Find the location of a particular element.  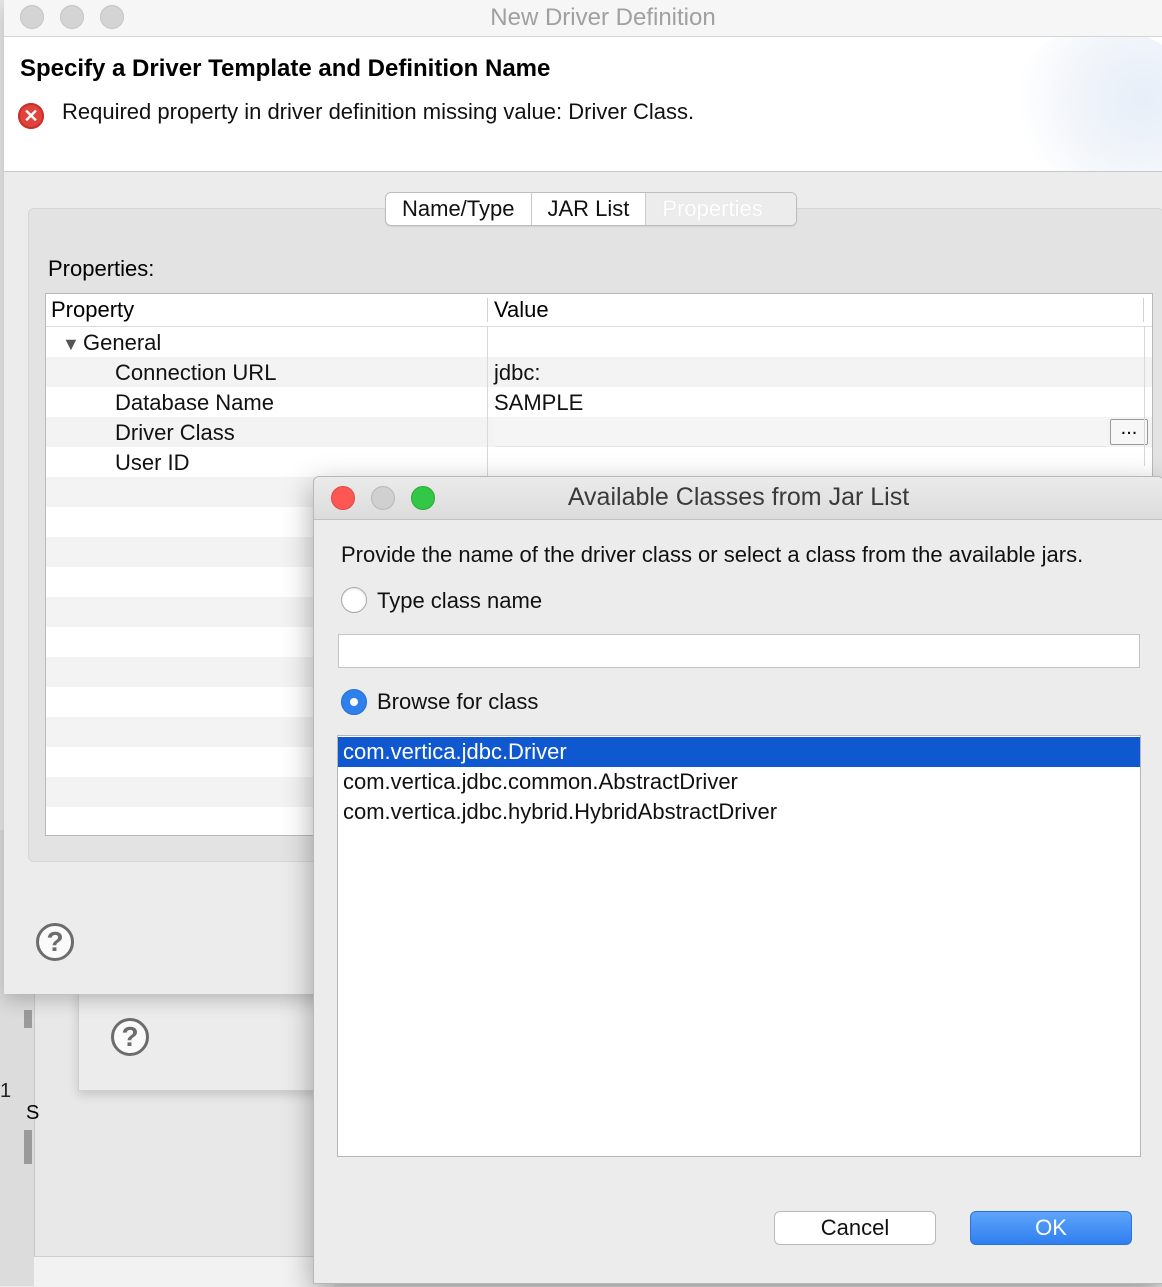

browse-for-class-radio is located at coordinates (354, 702).